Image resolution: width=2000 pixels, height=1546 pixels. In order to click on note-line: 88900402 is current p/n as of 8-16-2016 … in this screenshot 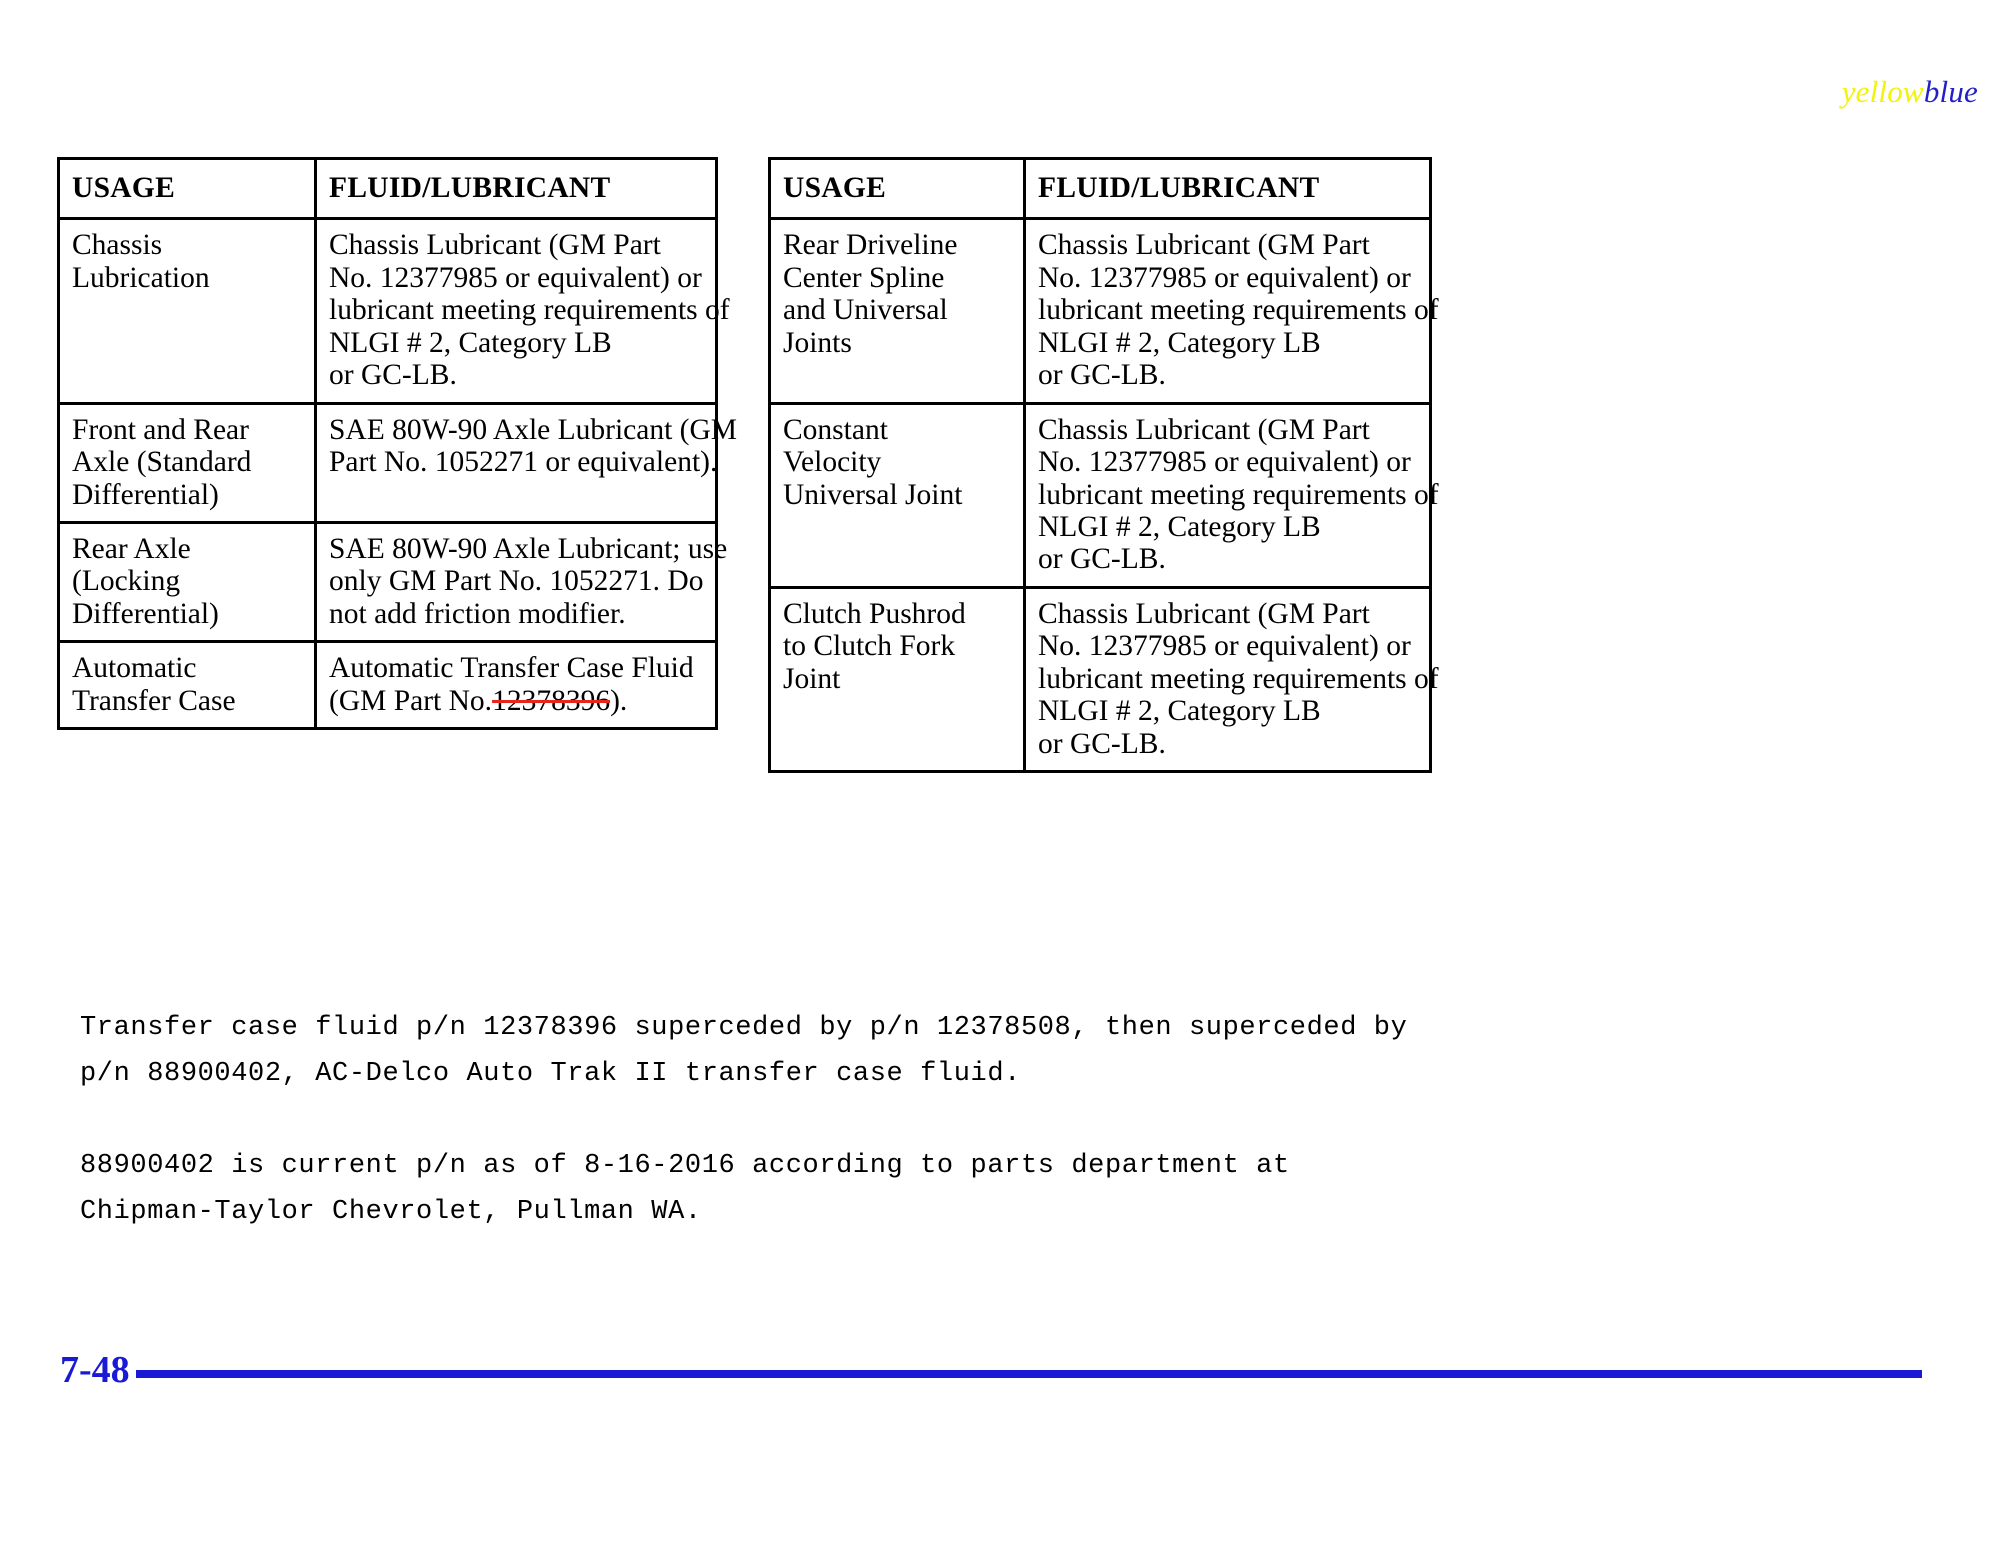, I will do `click(685, 1166)`.